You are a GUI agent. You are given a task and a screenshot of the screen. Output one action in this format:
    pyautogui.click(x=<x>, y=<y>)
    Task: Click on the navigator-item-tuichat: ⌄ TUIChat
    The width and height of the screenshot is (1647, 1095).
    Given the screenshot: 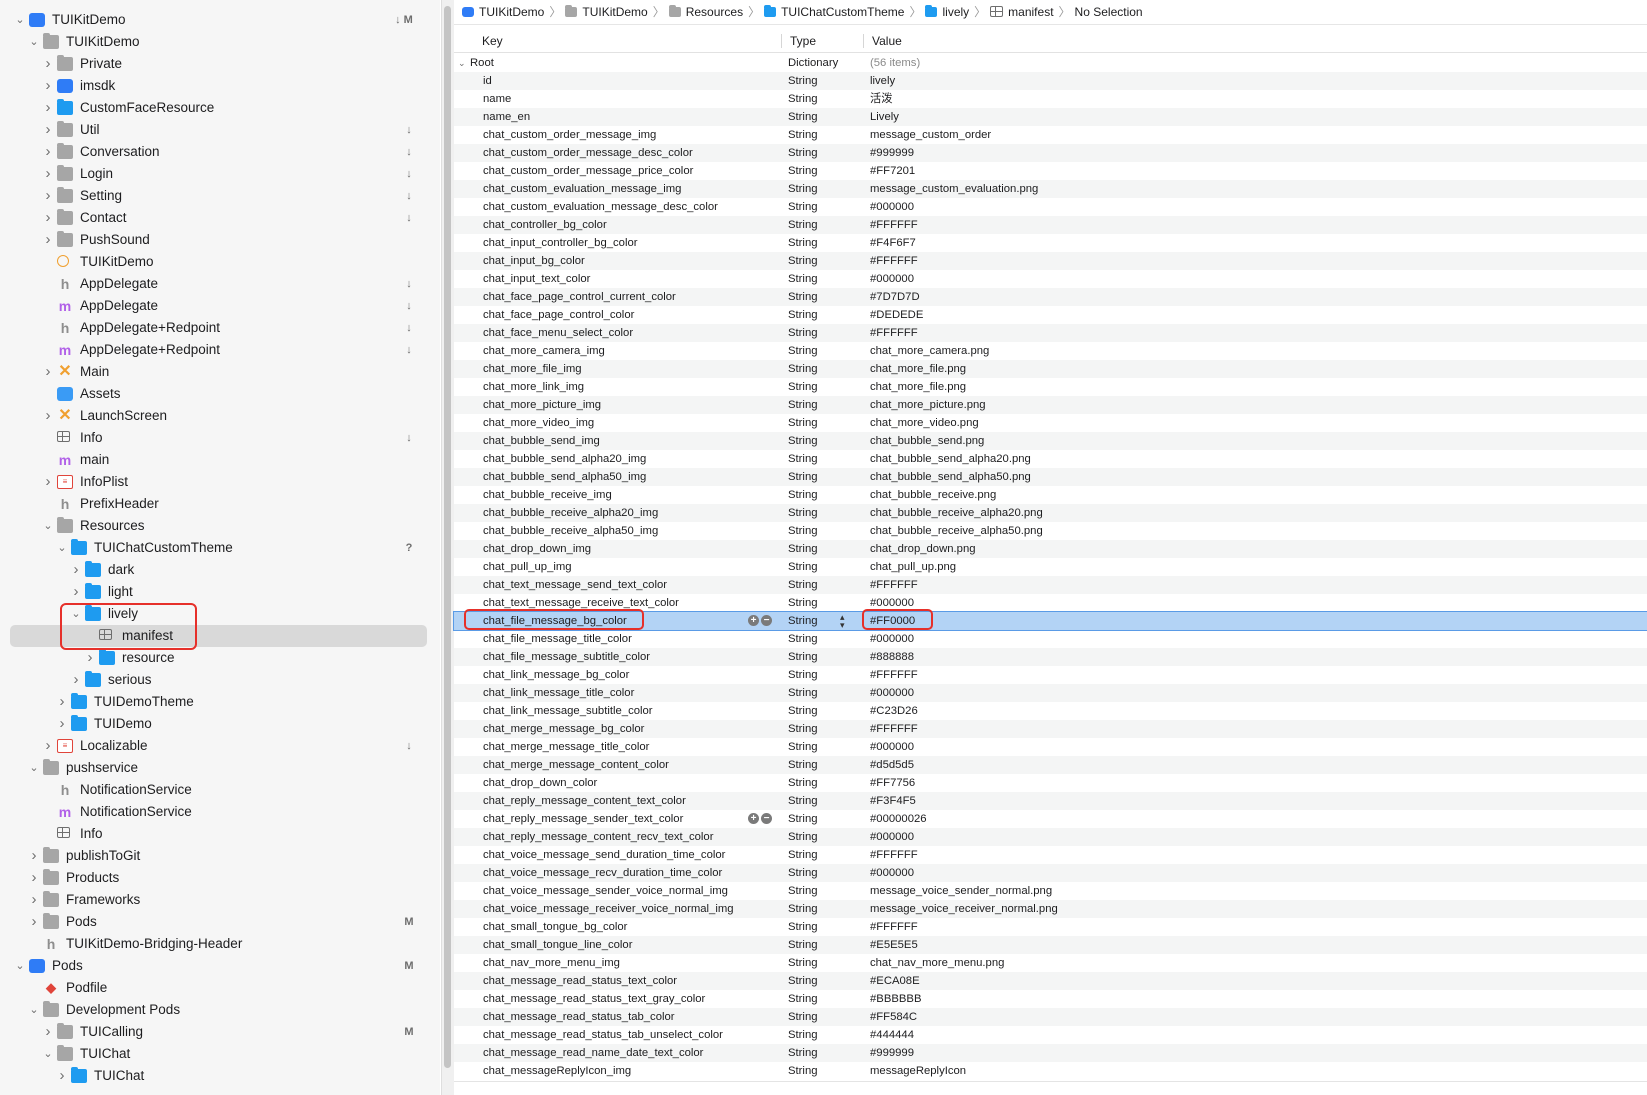 What is the action you would take?
    pyautogui.click(x=220, y=1054)
    